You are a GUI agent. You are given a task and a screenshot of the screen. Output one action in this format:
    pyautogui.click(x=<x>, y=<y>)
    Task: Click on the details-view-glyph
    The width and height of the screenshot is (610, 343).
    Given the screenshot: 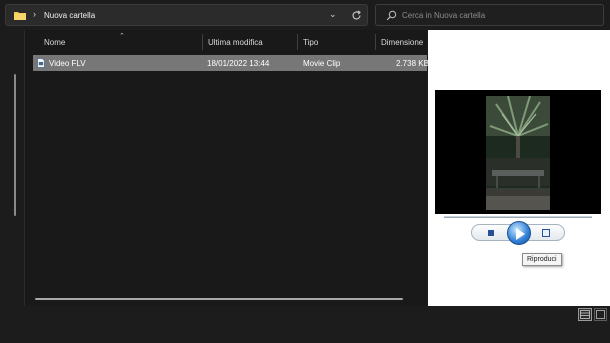 What is the action you would take?
    pyautogui.click(x=585, y=314)
    